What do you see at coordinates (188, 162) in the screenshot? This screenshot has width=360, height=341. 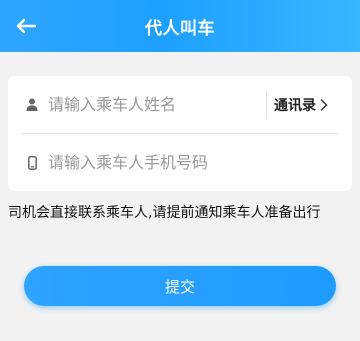 I see `passenger-phone-input` at bounding box center [188, 162].